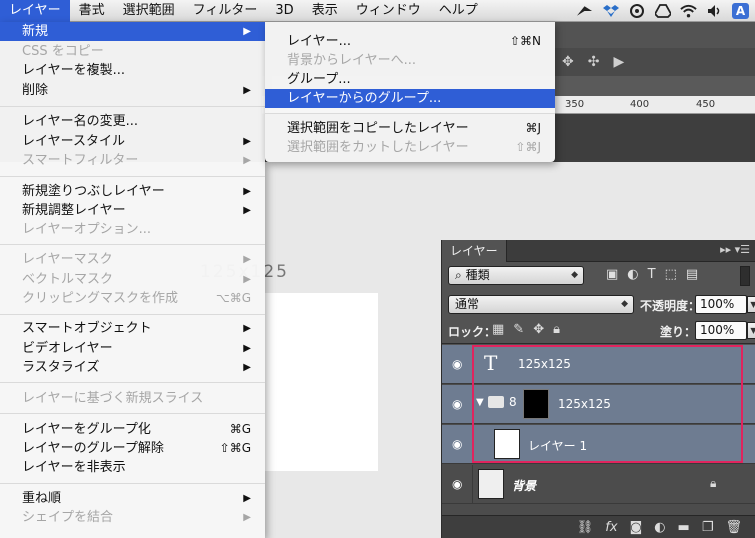 This screenshot has width=755, height=538. I want to click on menu-item-delete: 削除 ▶, so click(132, 90).